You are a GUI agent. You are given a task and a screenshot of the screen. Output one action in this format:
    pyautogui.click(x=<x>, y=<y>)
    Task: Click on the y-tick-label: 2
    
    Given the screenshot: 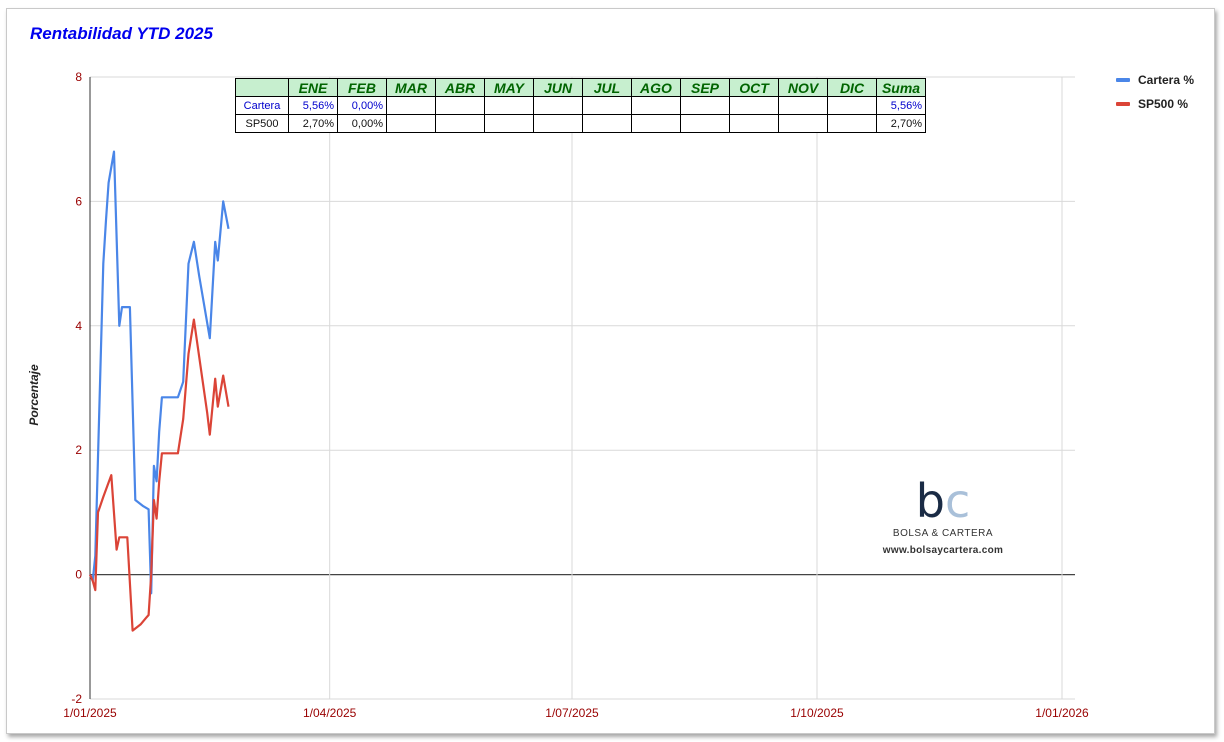 What is the action you would take?
    pyautogui.click(x=78, y=450)
    